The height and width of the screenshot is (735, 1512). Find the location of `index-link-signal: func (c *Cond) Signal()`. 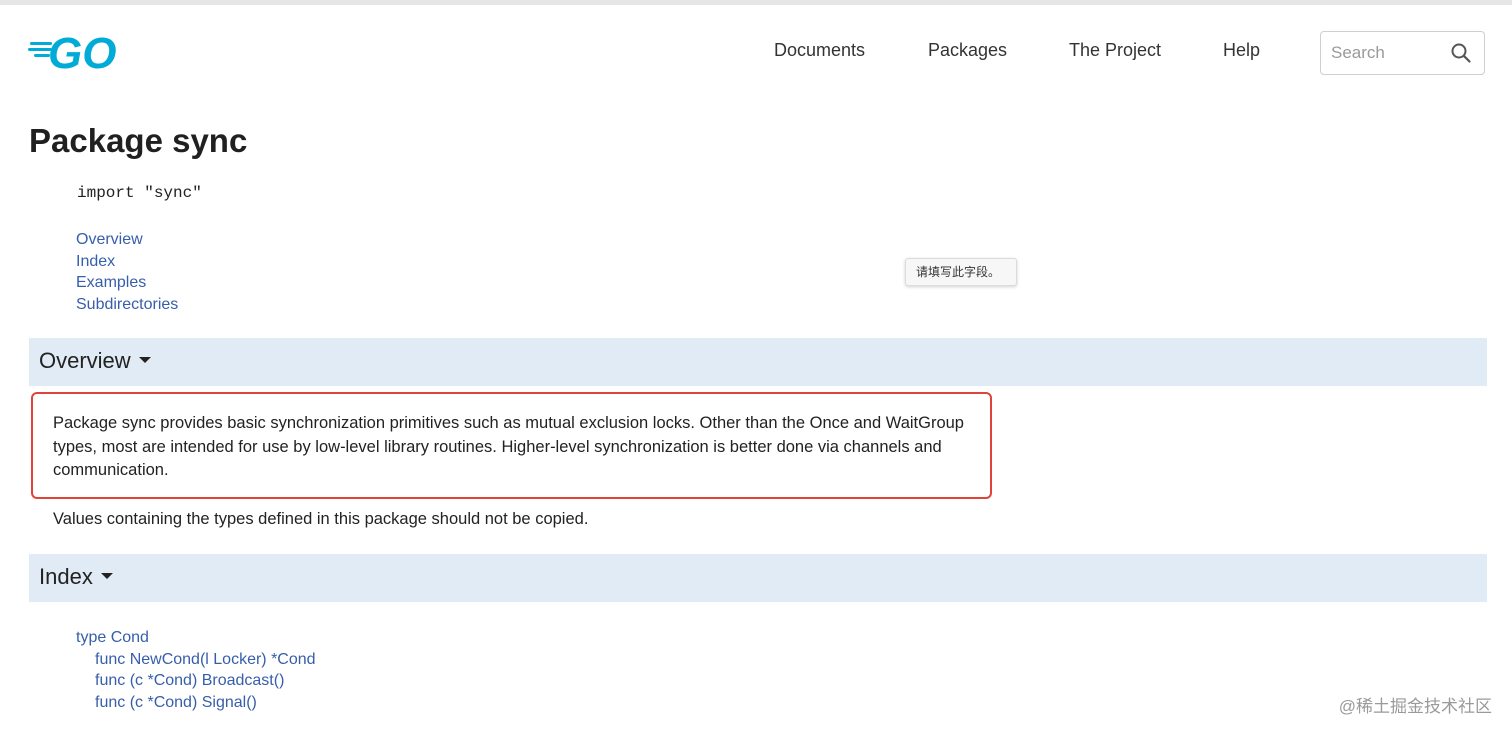

index-link-signal: func (c *Cond) Signal() is located at coordinates (176, 702).